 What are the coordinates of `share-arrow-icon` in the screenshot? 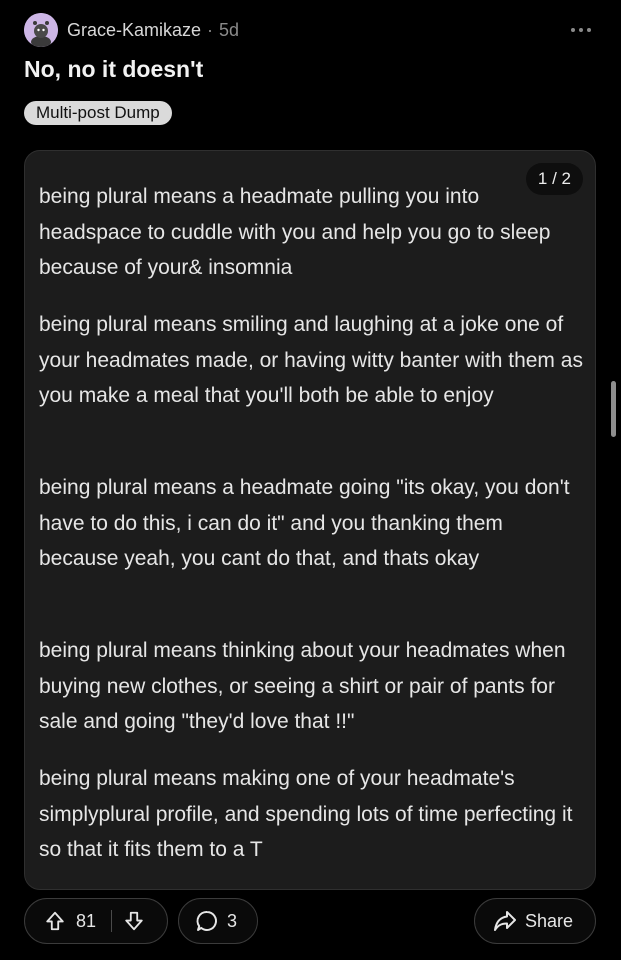 It's located at (505, 921).